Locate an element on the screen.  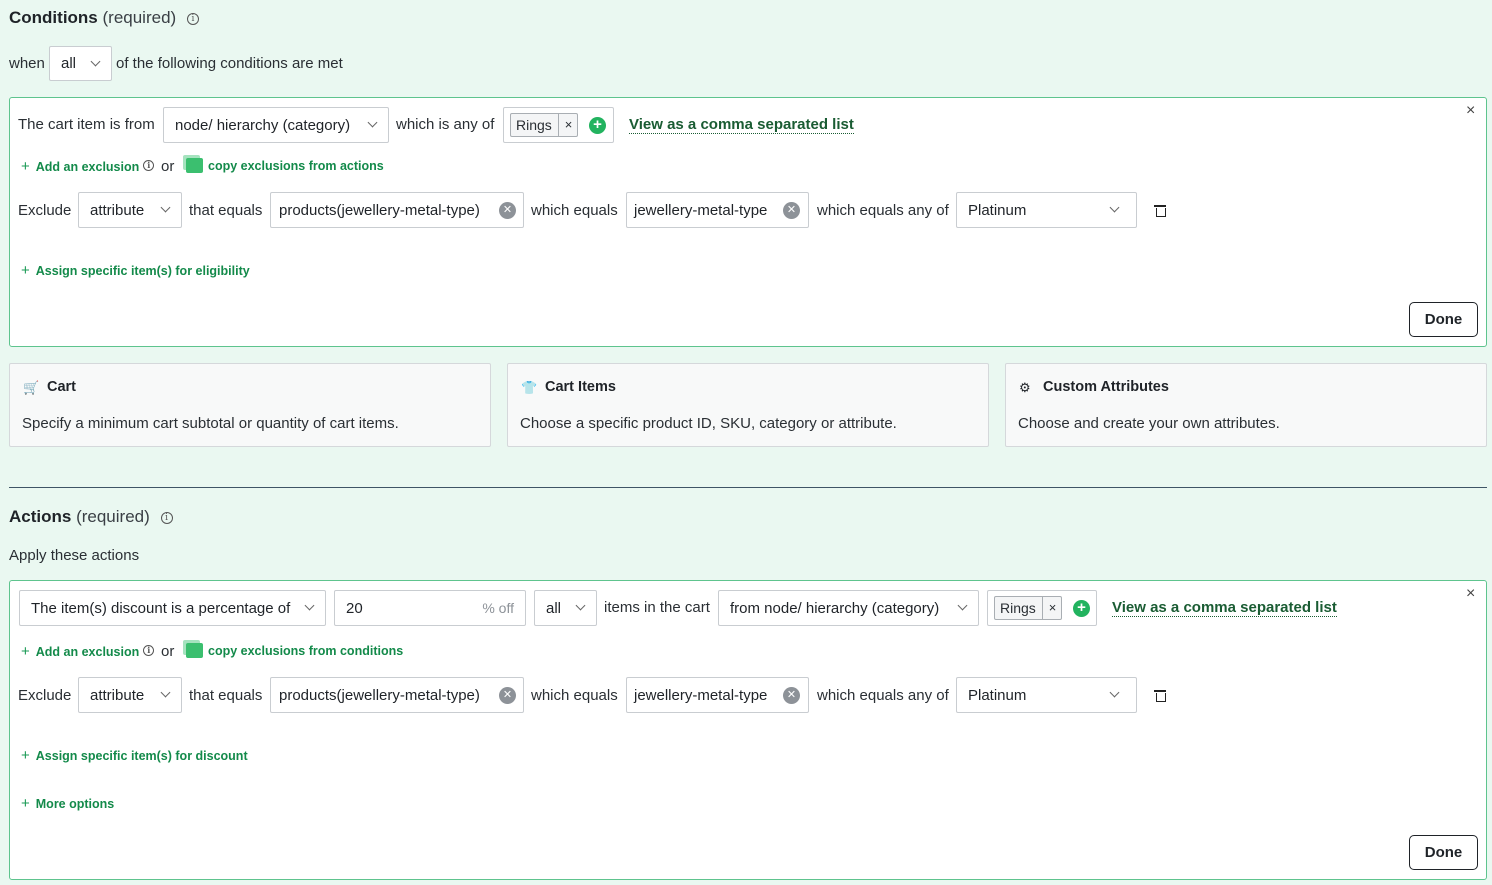
gear-icon: ⚙ is located at coordinates (1025, 387).